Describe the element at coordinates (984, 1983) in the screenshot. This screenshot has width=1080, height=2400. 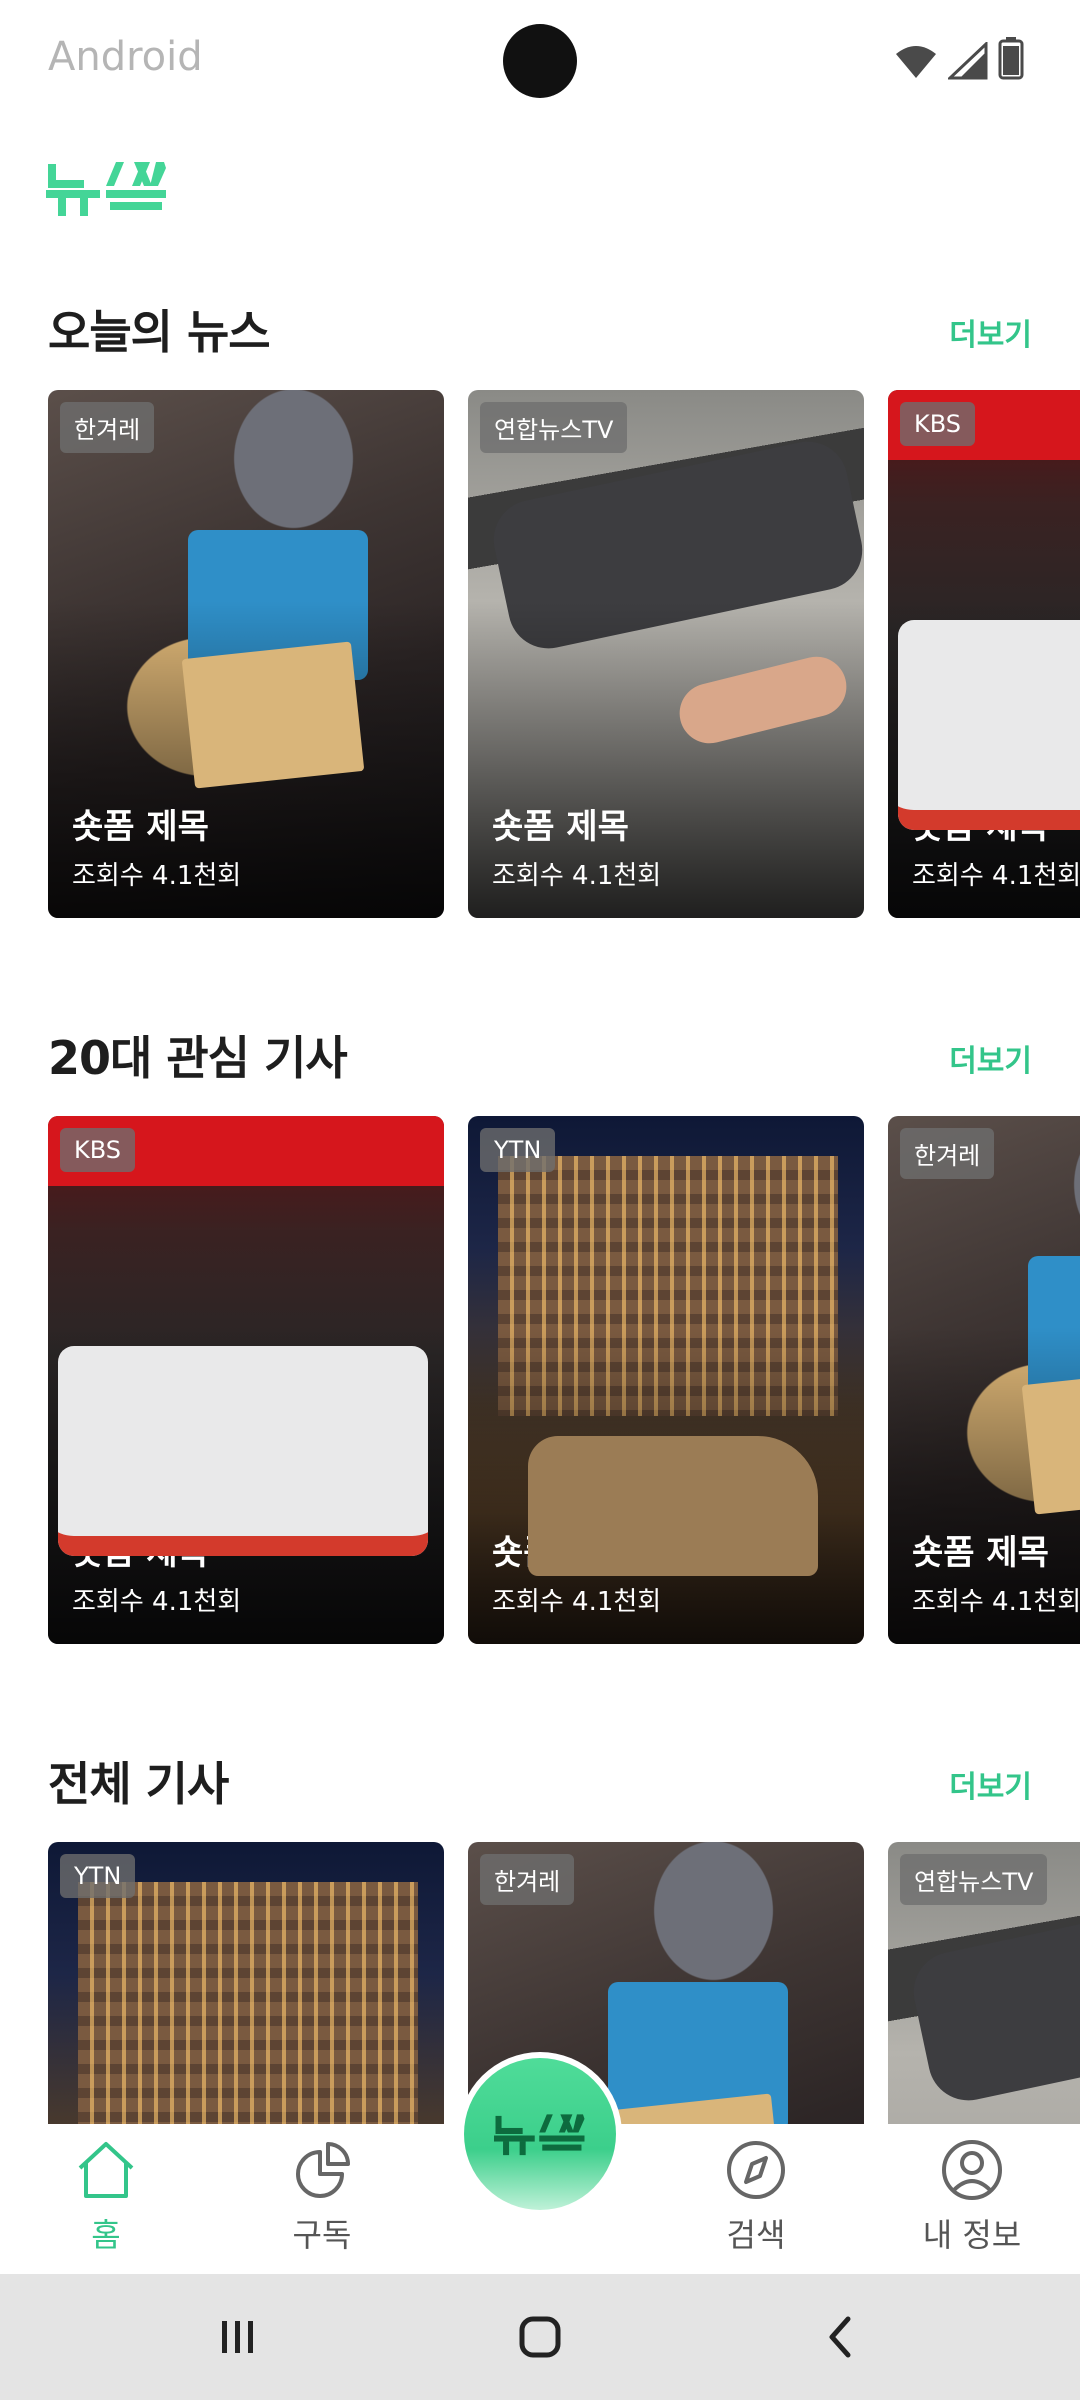
I see `news-card: 연합뉴스TV` at that location.